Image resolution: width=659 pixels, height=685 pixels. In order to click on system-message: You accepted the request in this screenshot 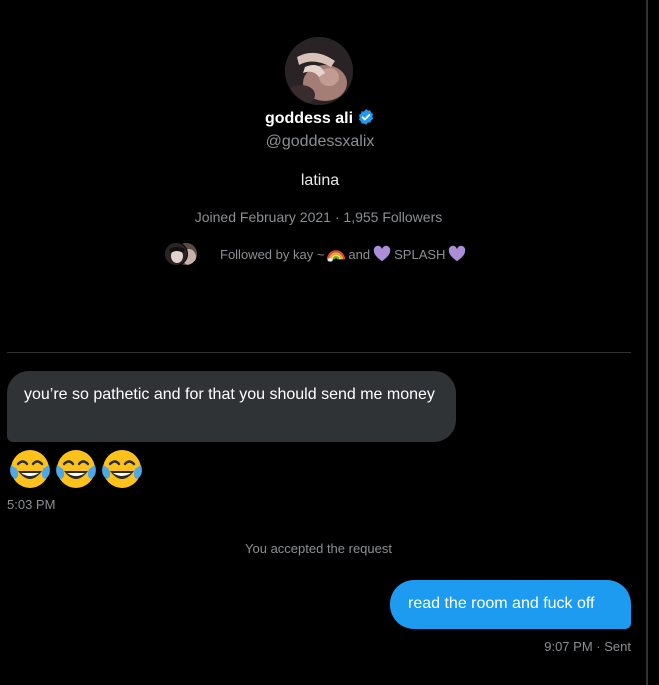, I will do `click(318, 548)`.